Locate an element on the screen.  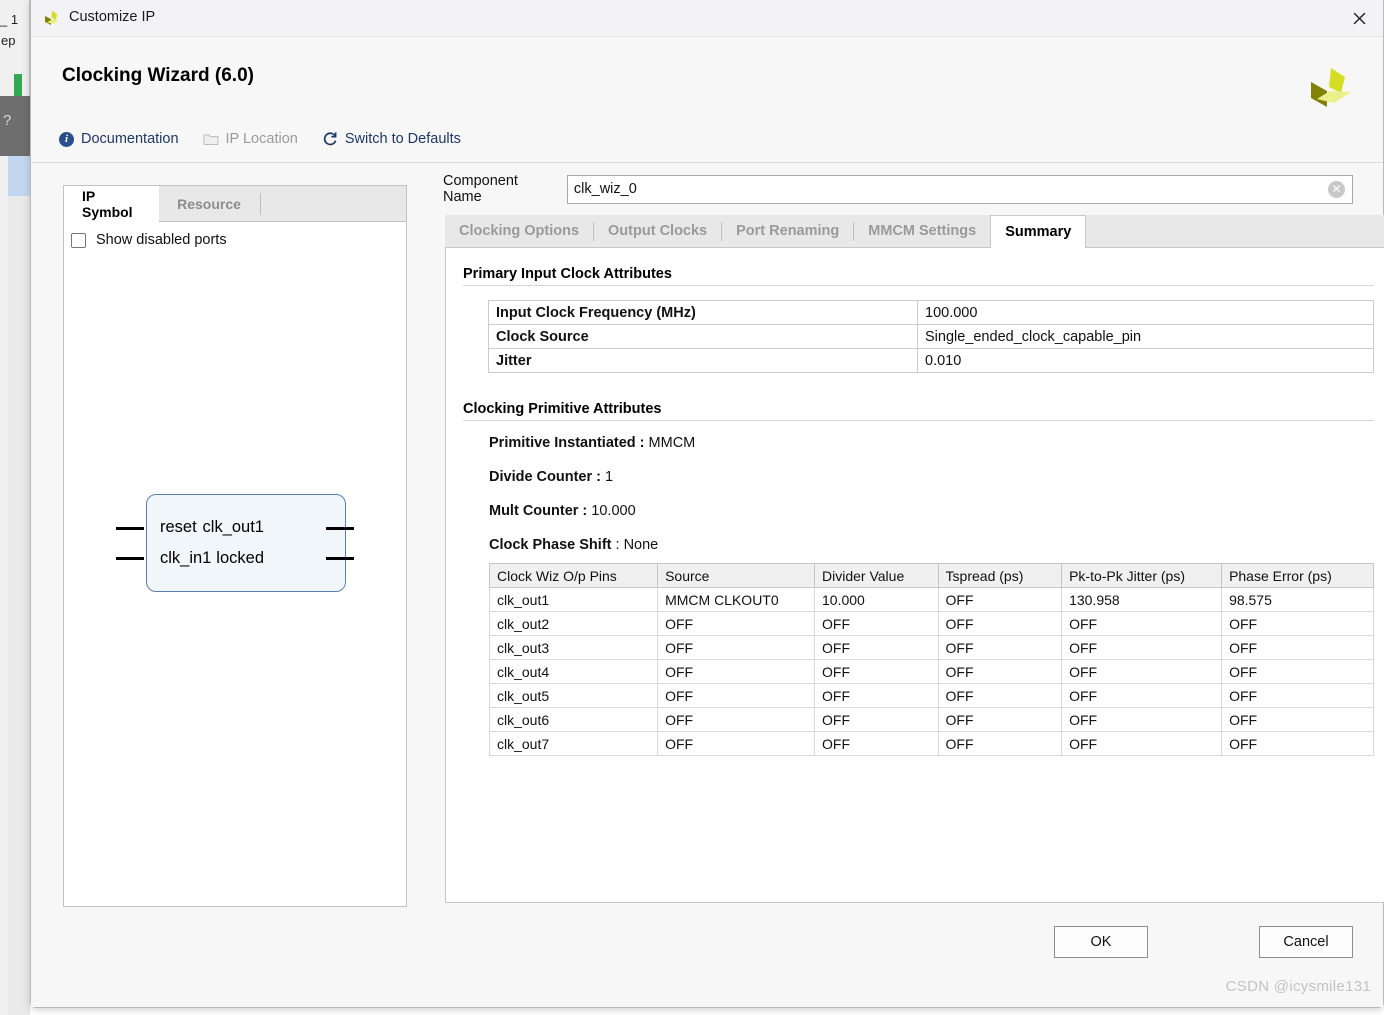
xilinx-brand-logo-icon is located at coordinates (1332, 89).